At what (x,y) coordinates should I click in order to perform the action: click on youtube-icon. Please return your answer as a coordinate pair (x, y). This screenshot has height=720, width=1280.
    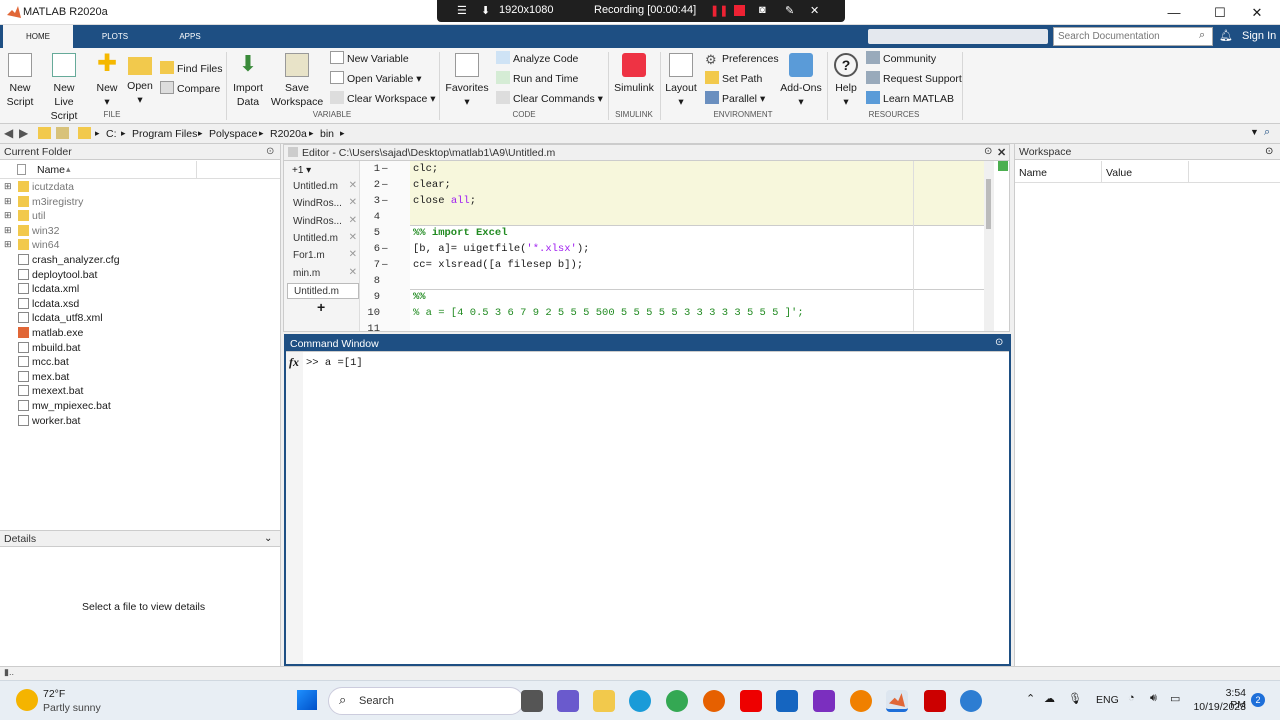
    Looking at the image, I should click on (751, 701).